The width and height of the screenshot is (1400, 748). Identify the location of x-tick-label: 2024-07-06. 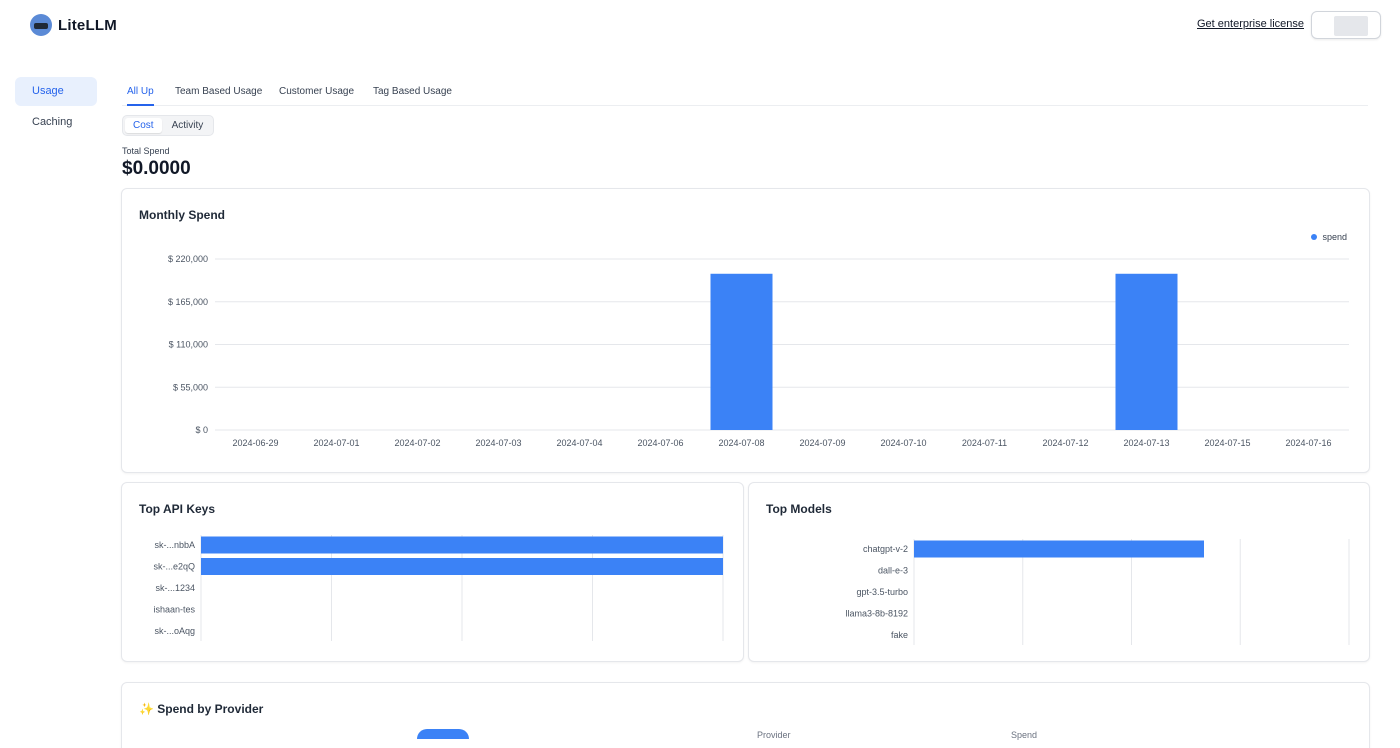
(660, 443).